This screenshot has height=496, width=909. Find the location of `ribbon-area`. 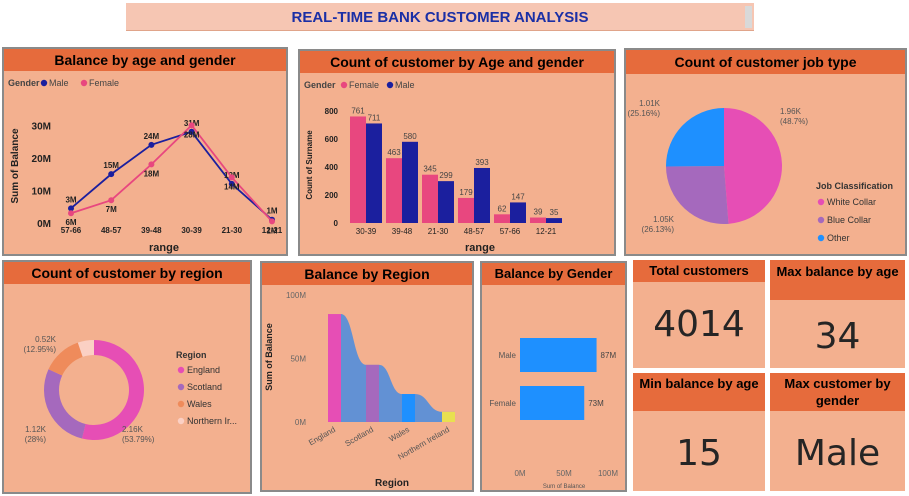

ribbon-area is located at coordinates (398, 368).